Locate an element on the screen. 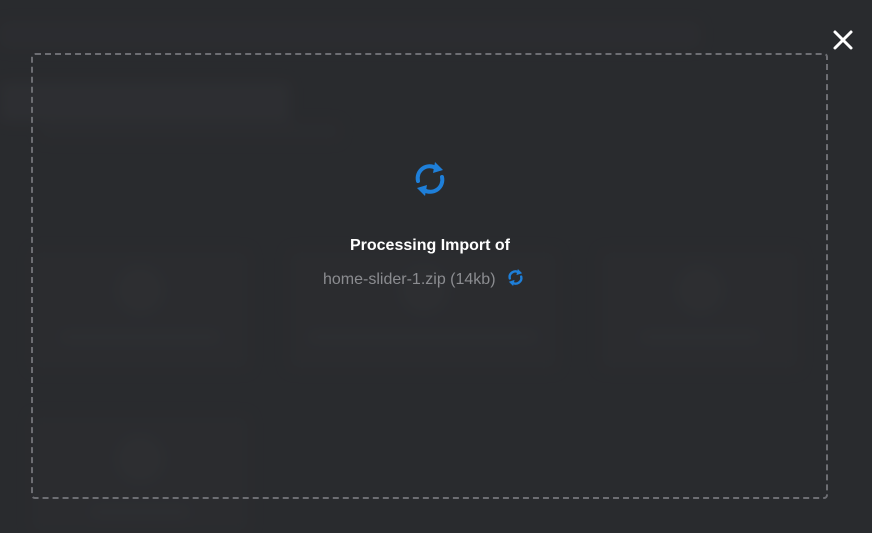  processing-title: Processing Import of is located at coordinates (430, 245).